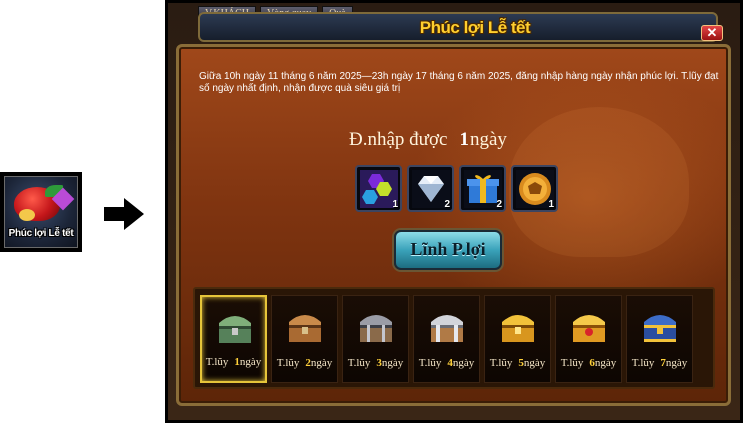 This screenshot has height=423, width=743. I want to click on day-chest-5: T.lũy 5ngày, so click(517, 339).